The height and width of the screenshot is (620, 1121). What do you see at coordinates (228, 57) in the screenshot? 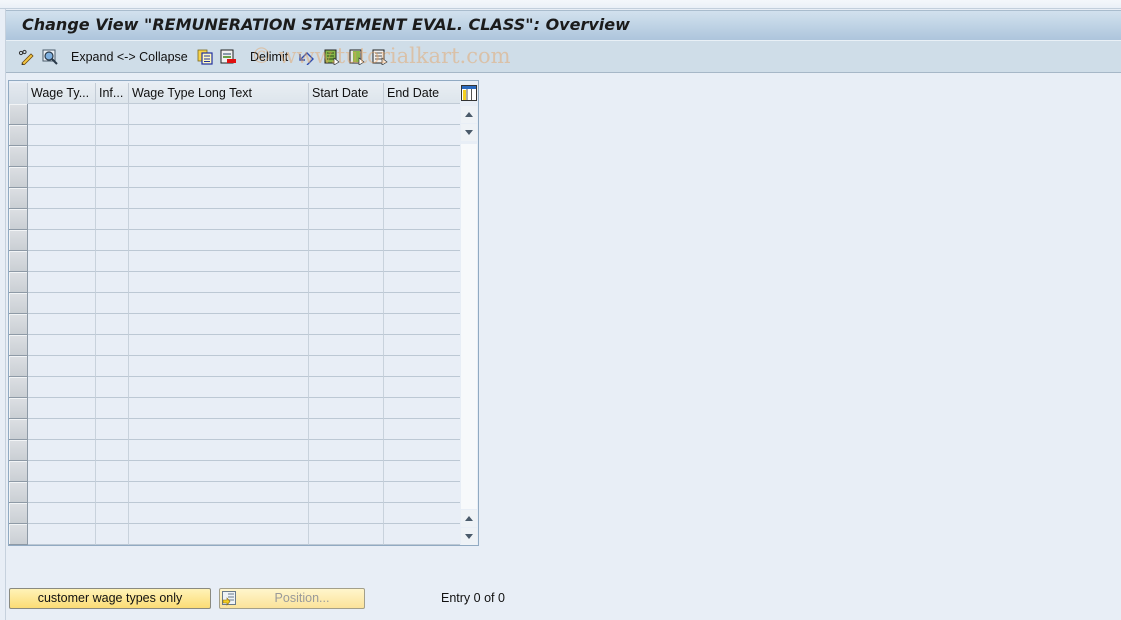
I see `delete-button` at bounding box center [228, 57].